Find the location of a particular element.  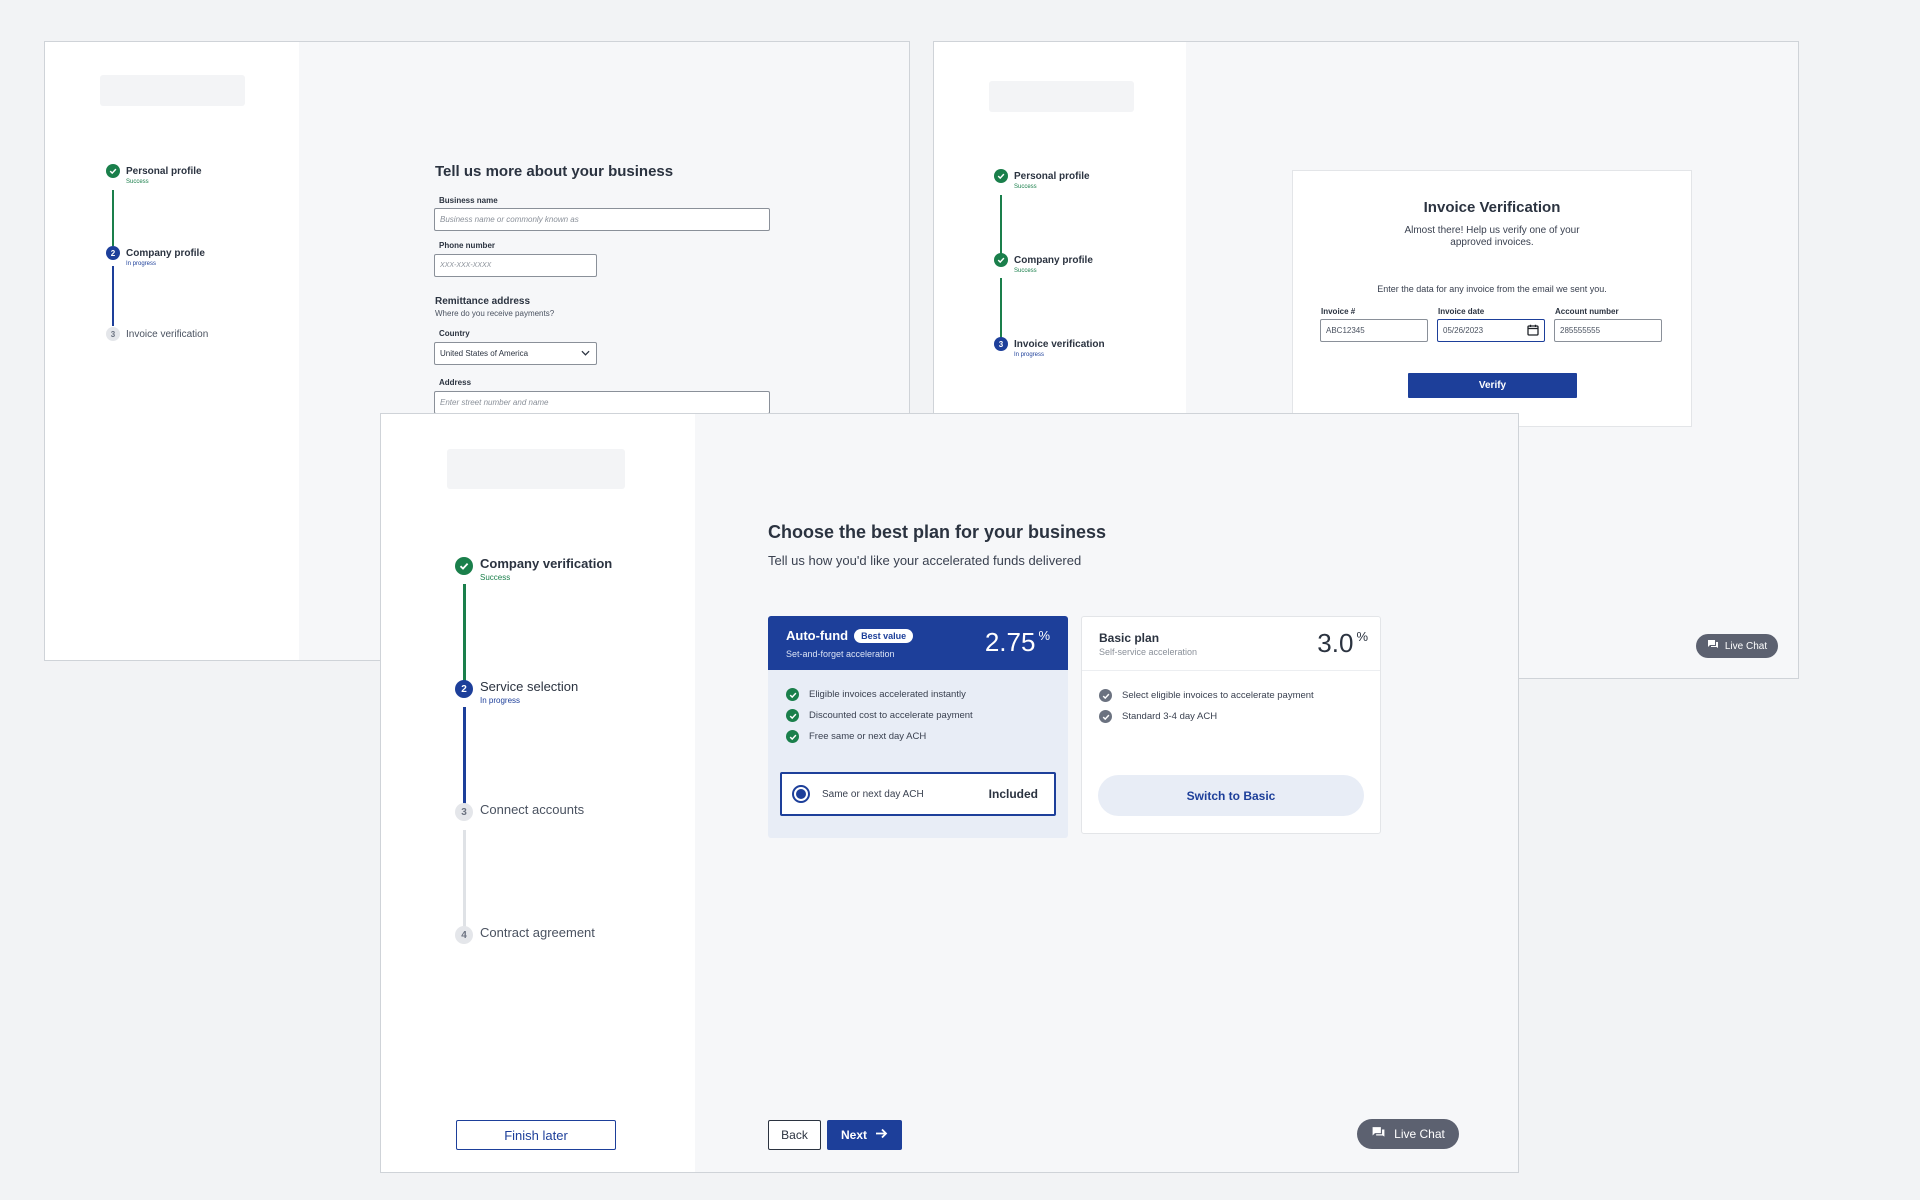

calendar-icon is located at coordinates (1533, 331).